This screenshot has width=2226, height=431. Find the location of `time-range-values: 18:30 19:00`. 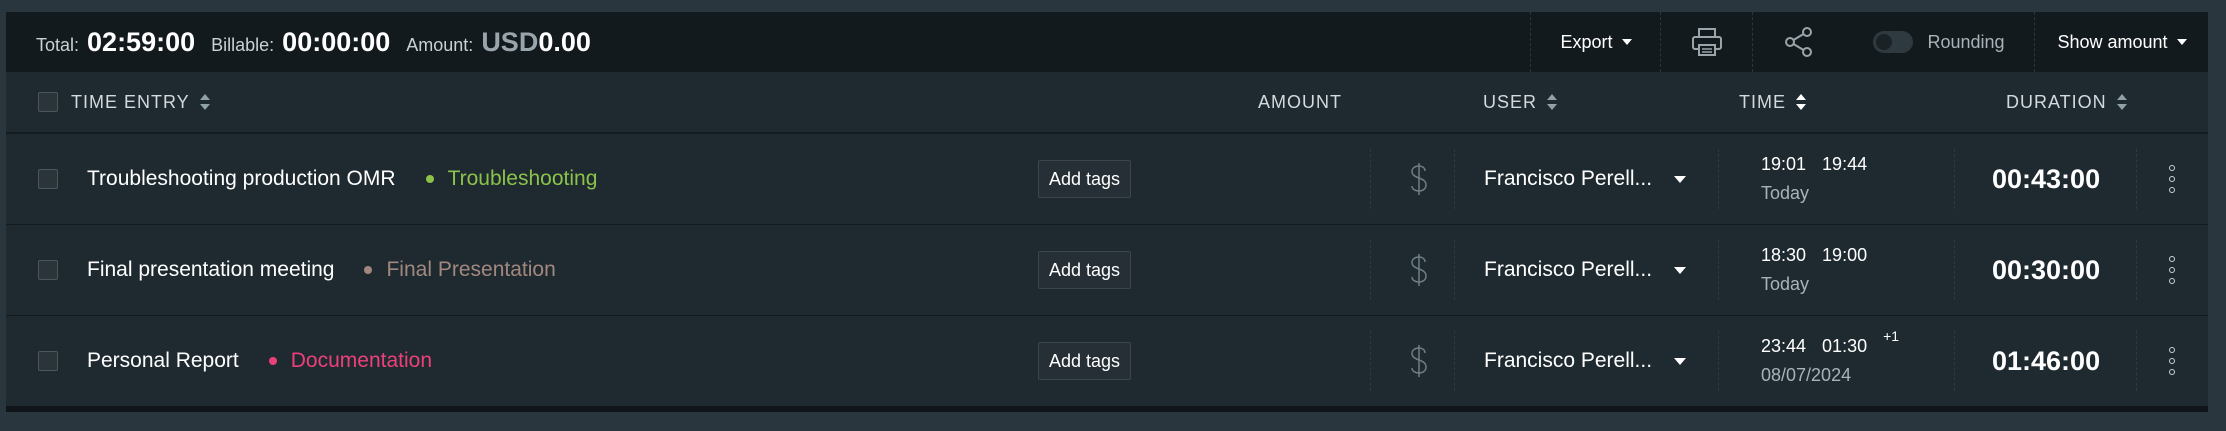

time-range-values: 18:30 19:00 is located at coordinates (1822, 255).